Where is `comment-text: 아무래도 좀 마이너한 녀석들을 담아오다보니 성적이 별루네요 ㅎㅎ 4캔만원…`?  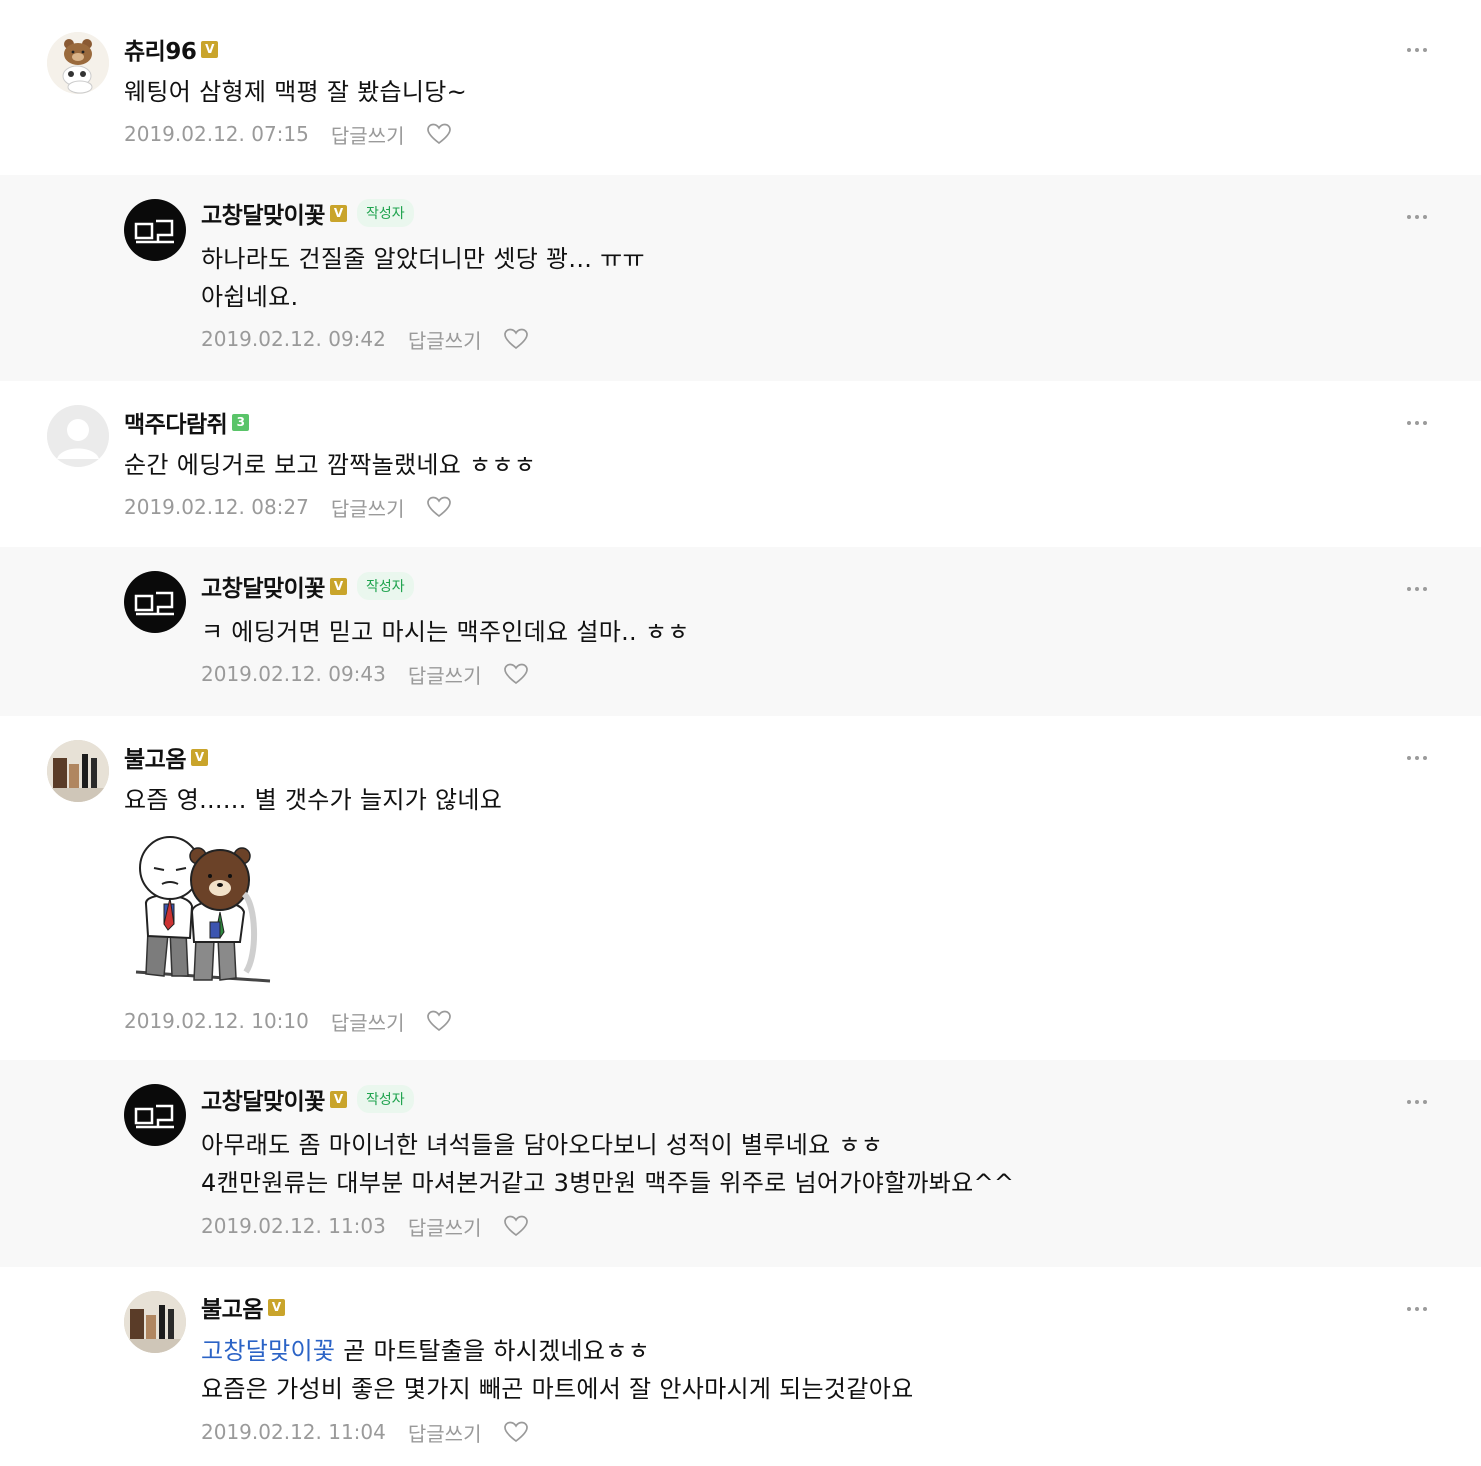 comment-text: 아무래도 좀 마이너한 녀석들을 담아오다보니 성적이 별루네요 ㅎㅎ 4캔만원… is located at coordinates (608, 1164).